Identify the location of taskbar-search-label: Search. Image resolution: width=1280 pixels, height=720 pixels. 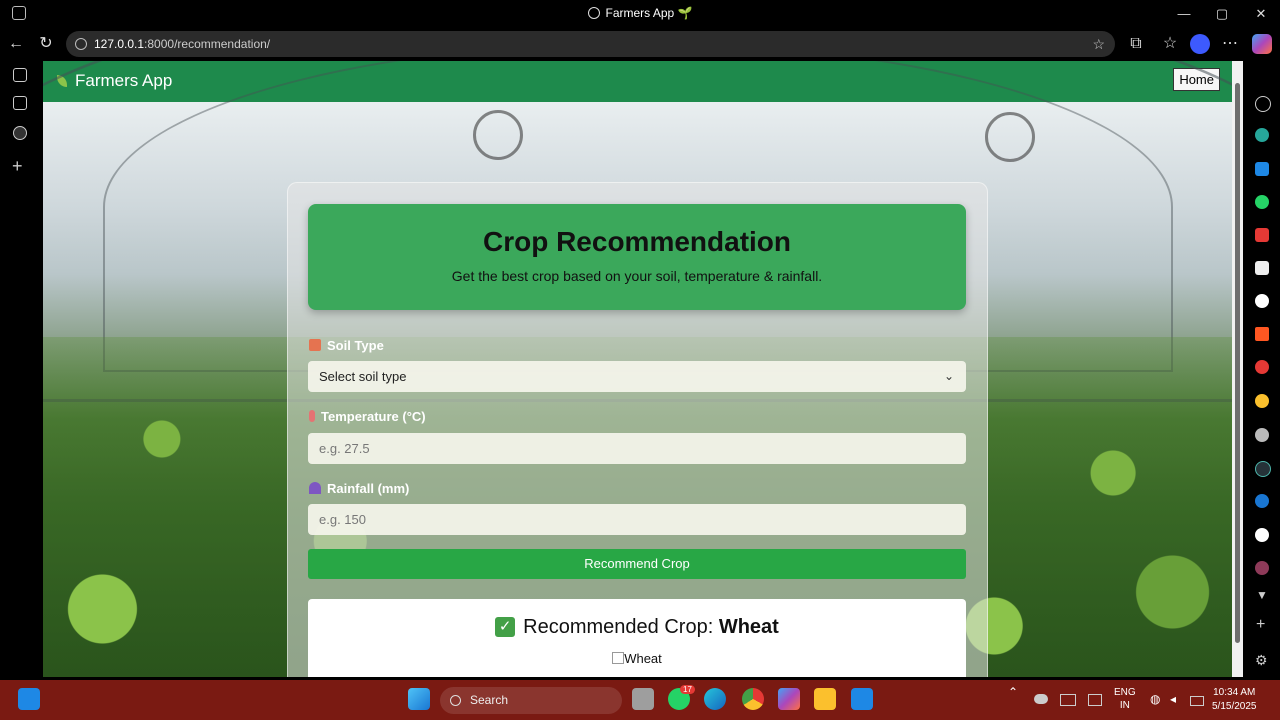
(489, 700).